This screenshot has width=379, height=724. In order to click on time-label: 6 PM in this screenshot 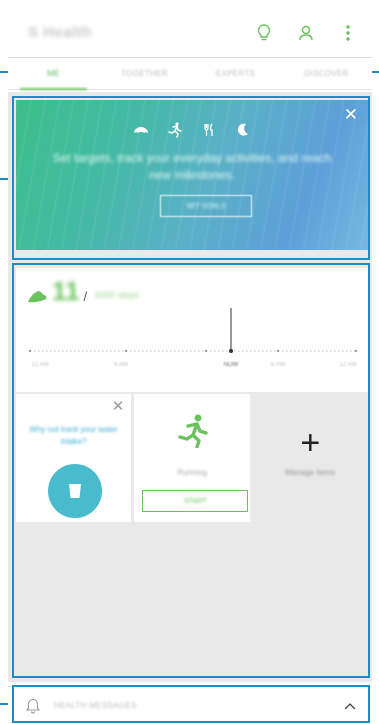, I will do `click(278, 365)`.